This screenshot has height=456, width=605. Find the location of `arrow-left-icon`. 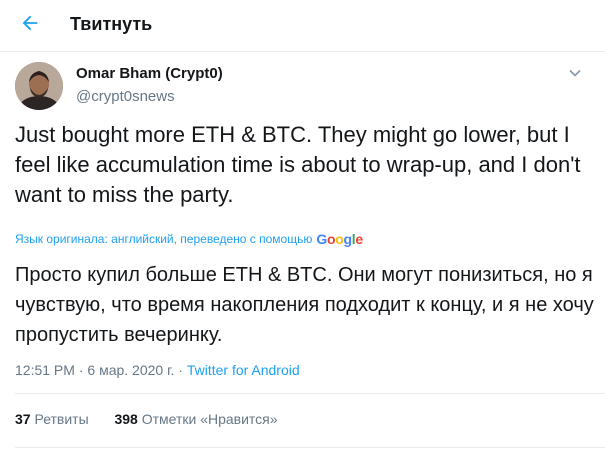

arrow-left-icon is located at coordinates (30, 25).